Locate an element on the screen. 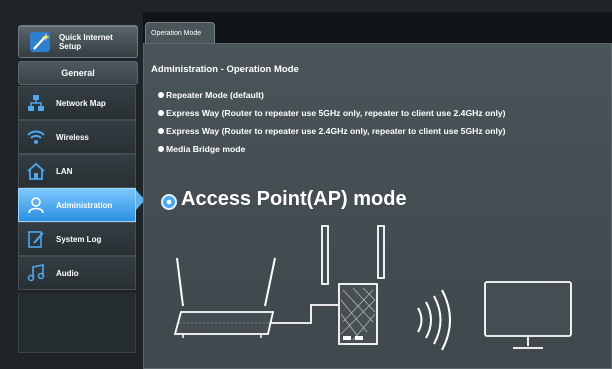 The width and height of the screenshot is (612, 369). sidebar-item-wireless: Wireless is located at coordinates (77, 137).